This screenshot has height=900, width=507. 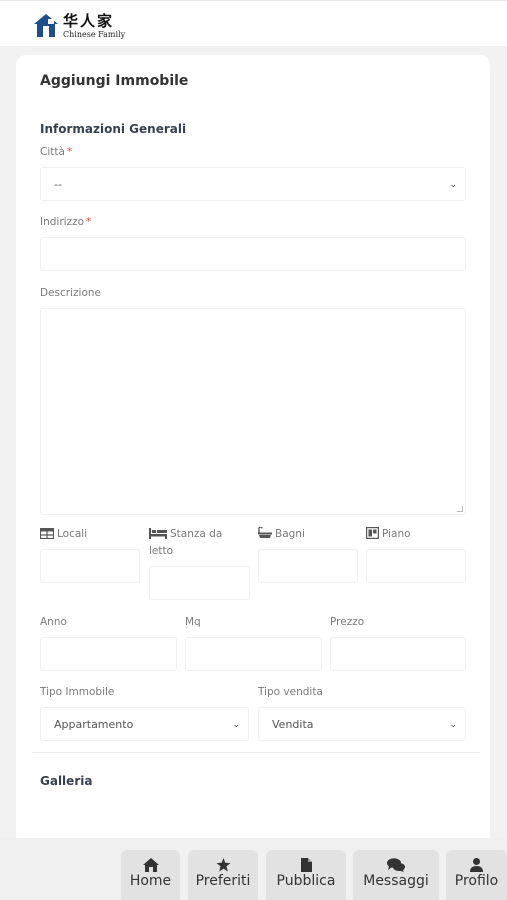 What do you see at coordinates (293, 724) in the screenshot?
I see `sale-type-value: Vendita` at bounding box center [293, 724].